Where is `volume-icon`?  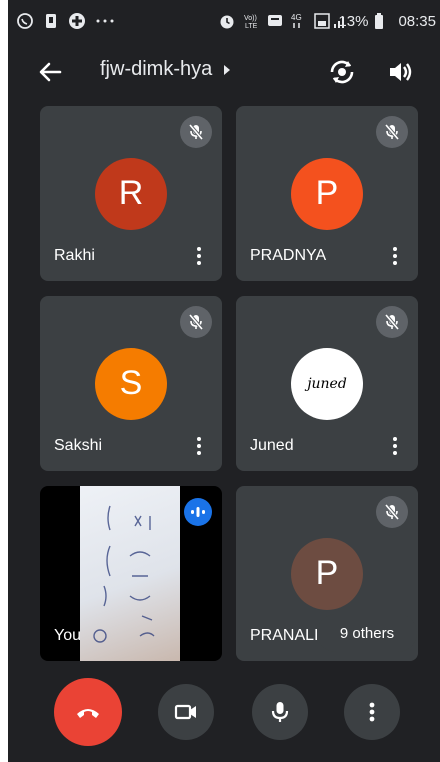 volume-icon is located at coordinates (401, 72).